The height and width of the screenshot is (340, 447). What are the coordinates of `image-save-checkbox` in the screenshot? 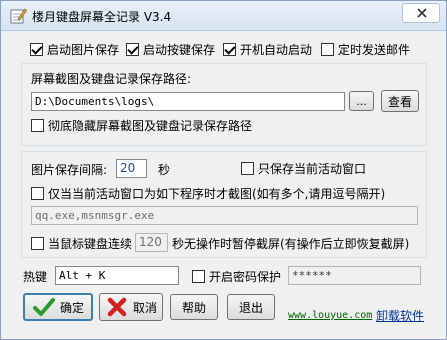 It's located at (36, 49).